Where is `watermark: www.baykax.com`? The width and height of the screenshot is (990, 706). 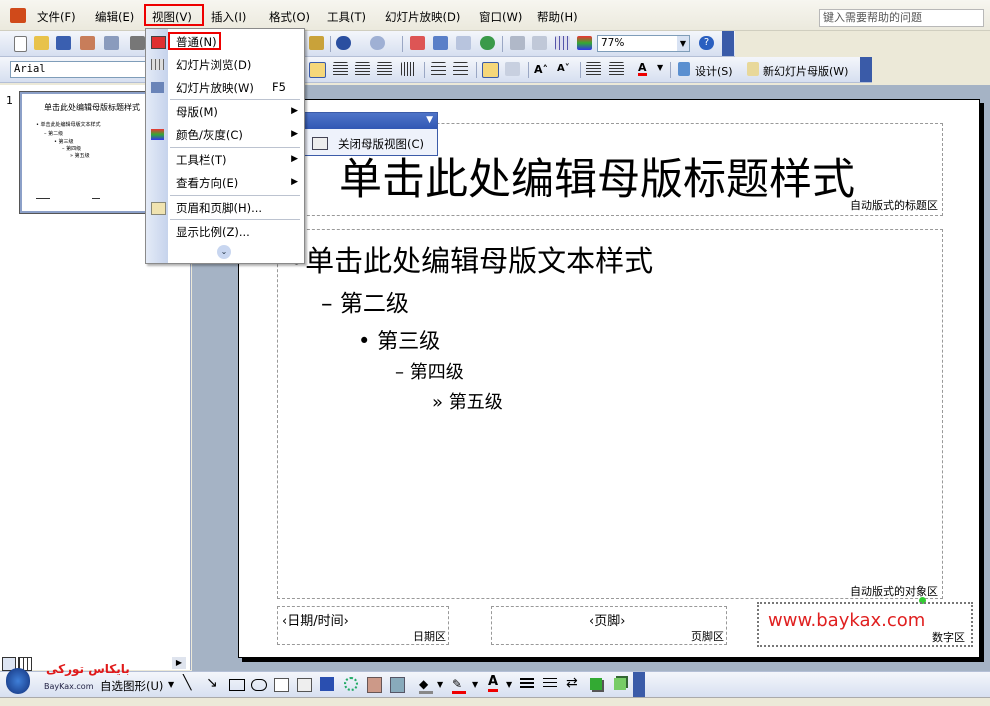 watermark: www.baykax.com is located at coordinates (847, 620).